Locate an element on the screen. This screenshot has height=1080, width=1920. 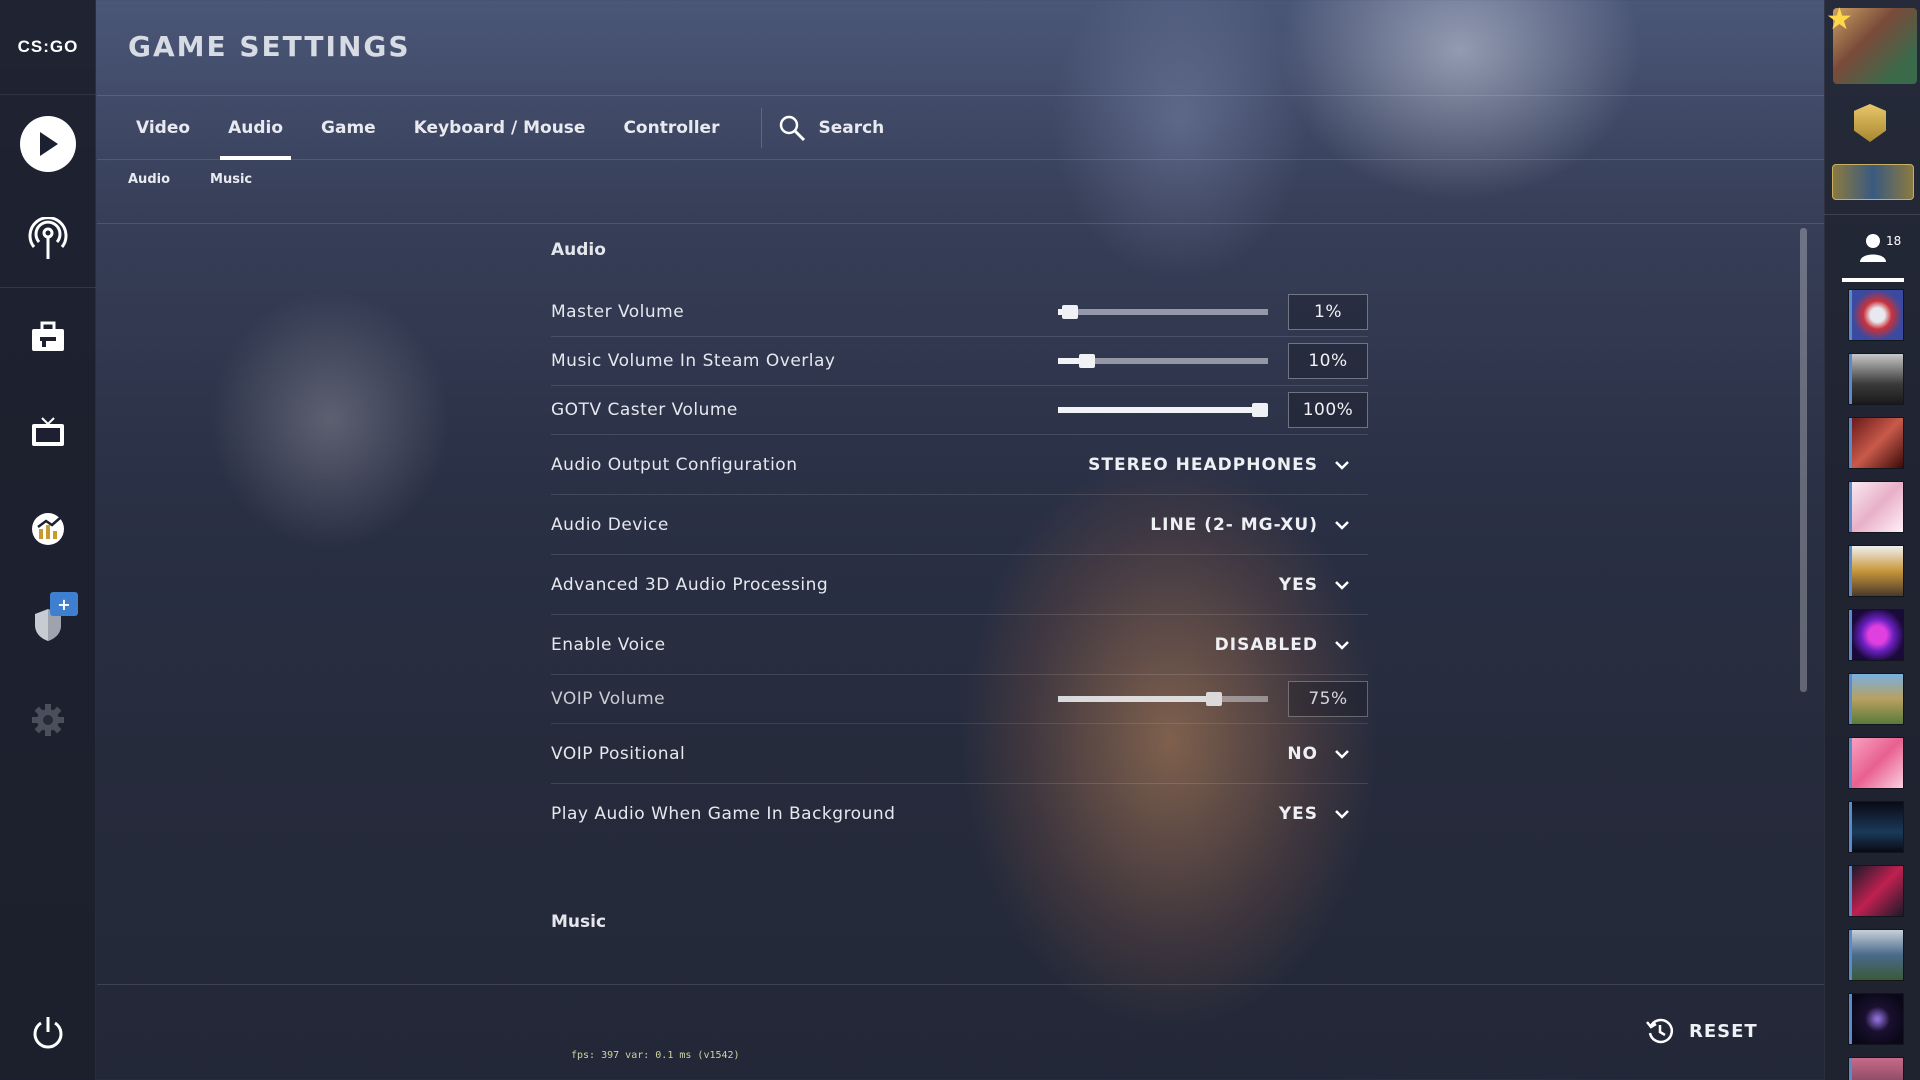
audio-device-dropdown: LINE (2- MG-XU) is located at coordinates (1259, 525).